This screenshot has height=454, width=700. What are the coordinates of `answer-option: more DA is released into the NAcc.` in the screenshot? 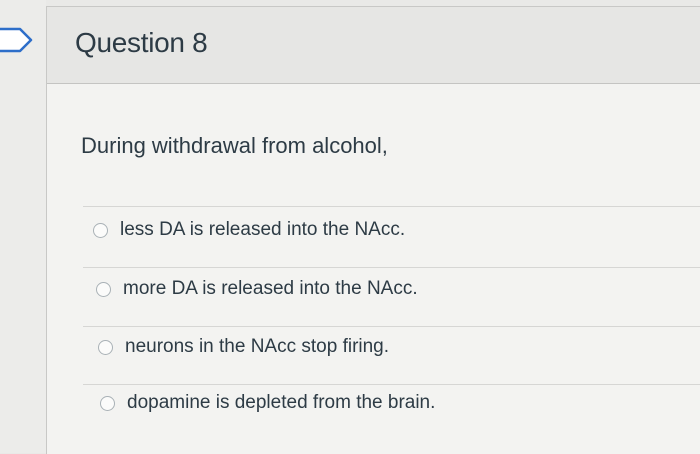 It's located at (257, 289).